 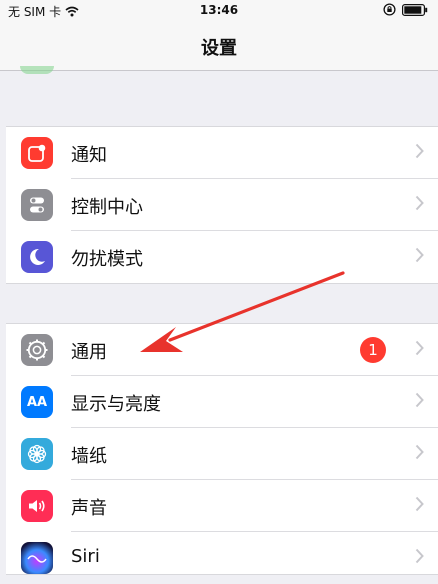 I want to click on row-label: 显示与亮度, so click(x=116, y=404).